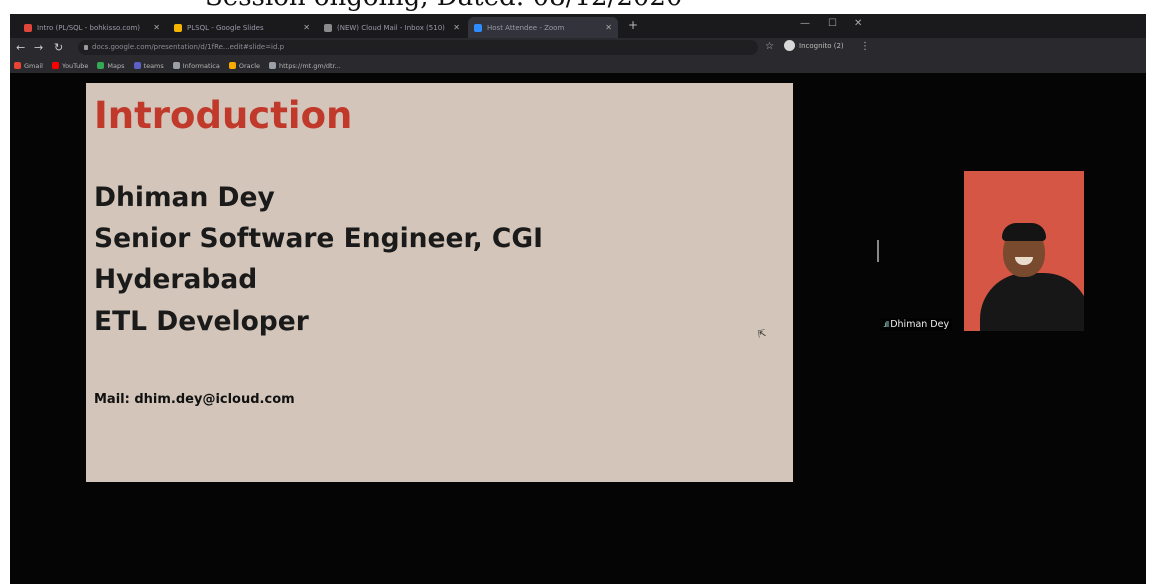 The height and width of the screenshot is (584, 1150). What do you see at coordinates (865, 46) in the screenshot?
I see `more-menu-icon: ⋮` at bounding box center [865, 46].